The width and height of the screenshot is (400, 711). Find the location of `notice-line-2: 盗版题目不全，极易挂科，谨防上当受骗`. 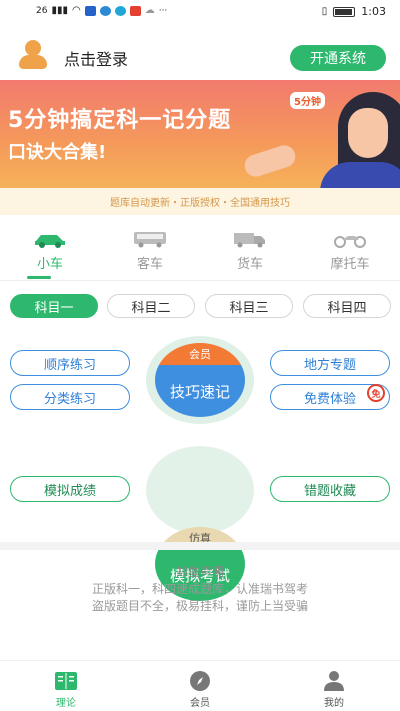

notice-line-2: 盗版题目不全，极易挂科，谨防上当受骗 is located at coordinates (199, 606).